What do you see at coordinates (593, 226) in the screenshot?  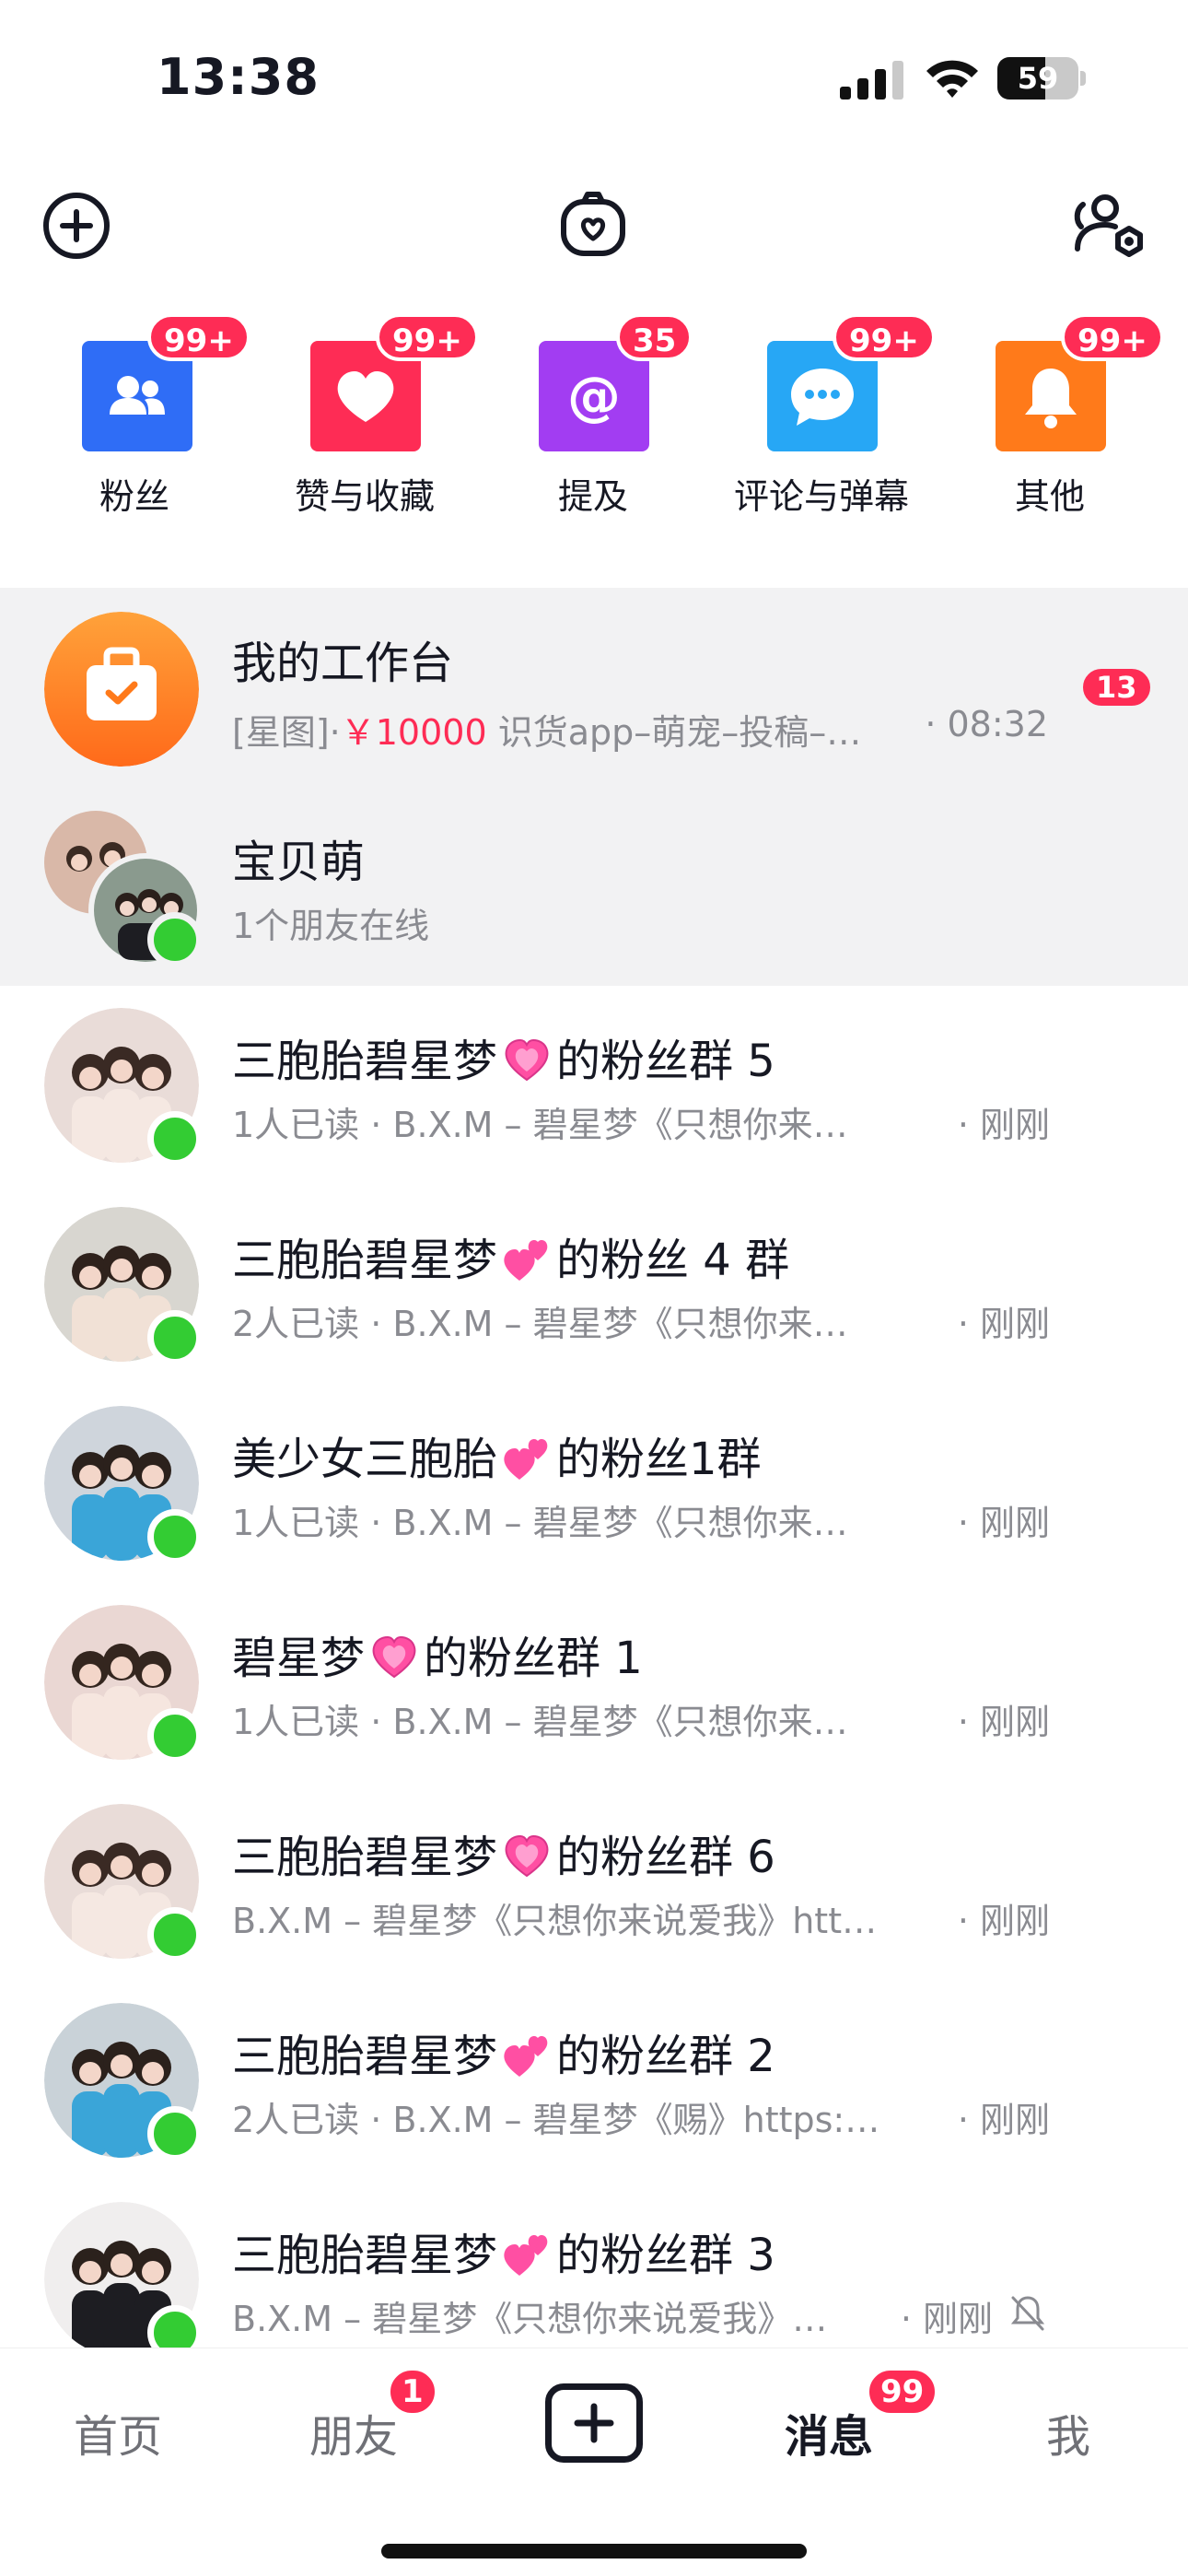 I see `camera-icon` at bounding box center [593, 226].